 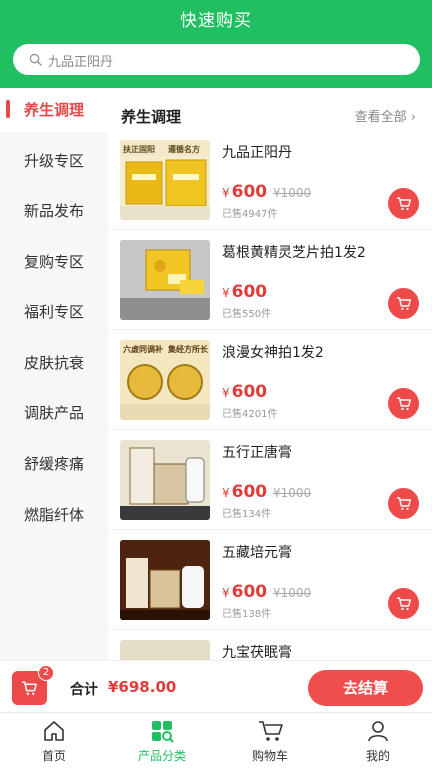 What do you see at coordinates (84, 690) in the screenshot?
I see `total-label: 合计` at bounding box center [84, 690].